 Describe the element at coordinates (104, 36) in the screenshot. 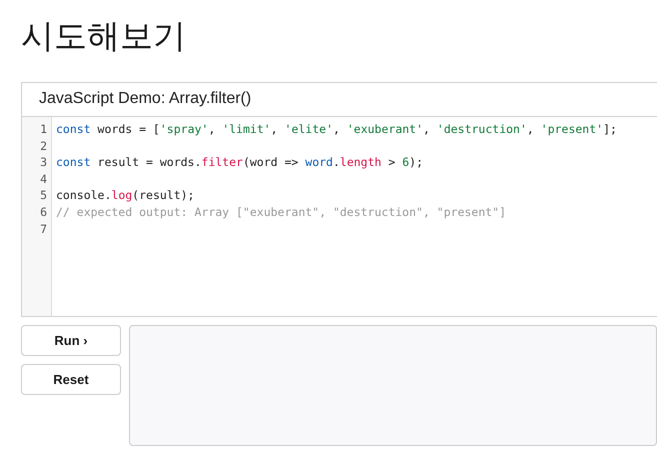

I see `page-title: 시도해보기` at that location.